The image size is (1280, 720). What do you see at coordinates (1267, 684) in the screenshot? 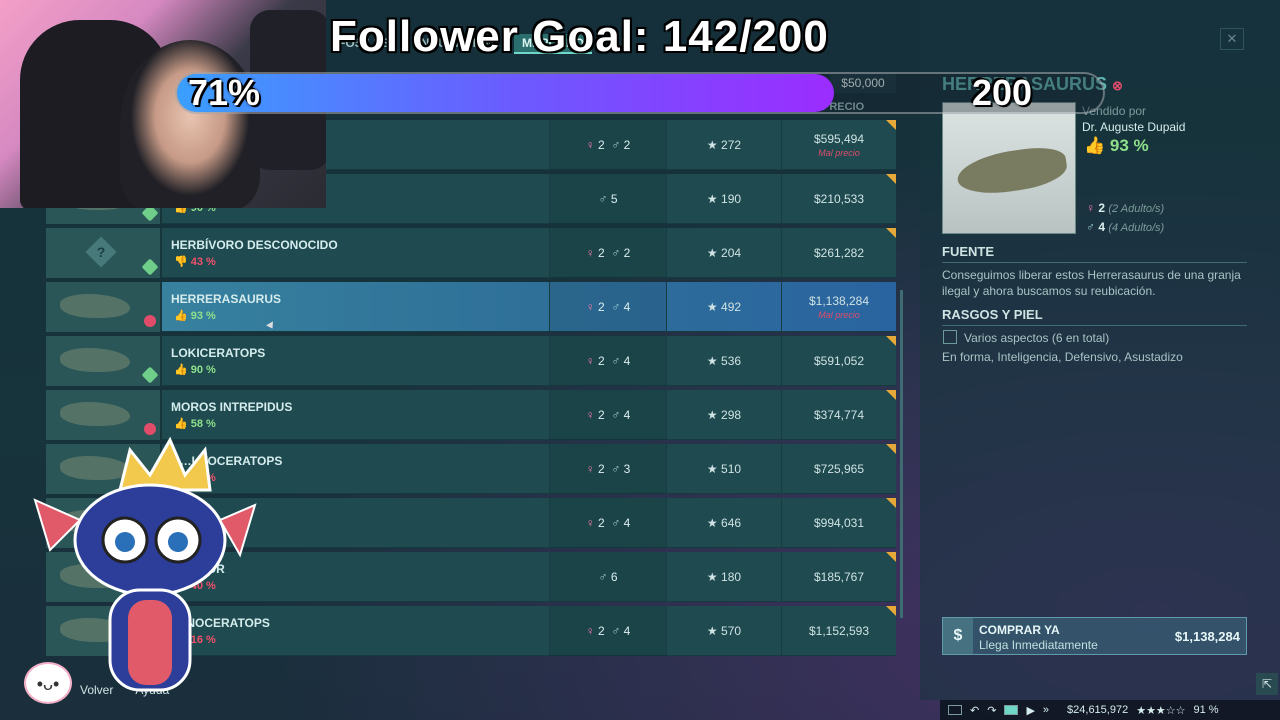
I see `collapse-icon: ⇱` at bounding box center [1267, 684].